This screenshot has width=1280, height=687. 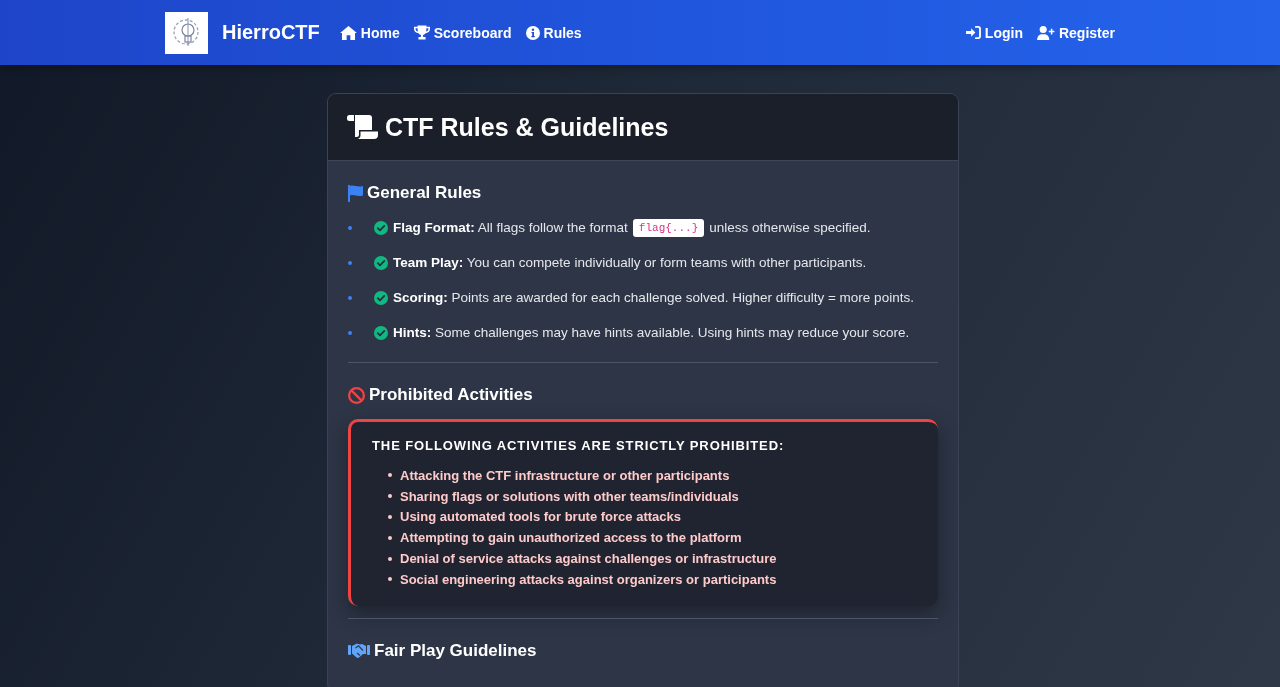 I want to click on rule-text: Scoring: Points are awarded for each challenge solved. Higher difficulty = more points., so click(x=653, y=297).